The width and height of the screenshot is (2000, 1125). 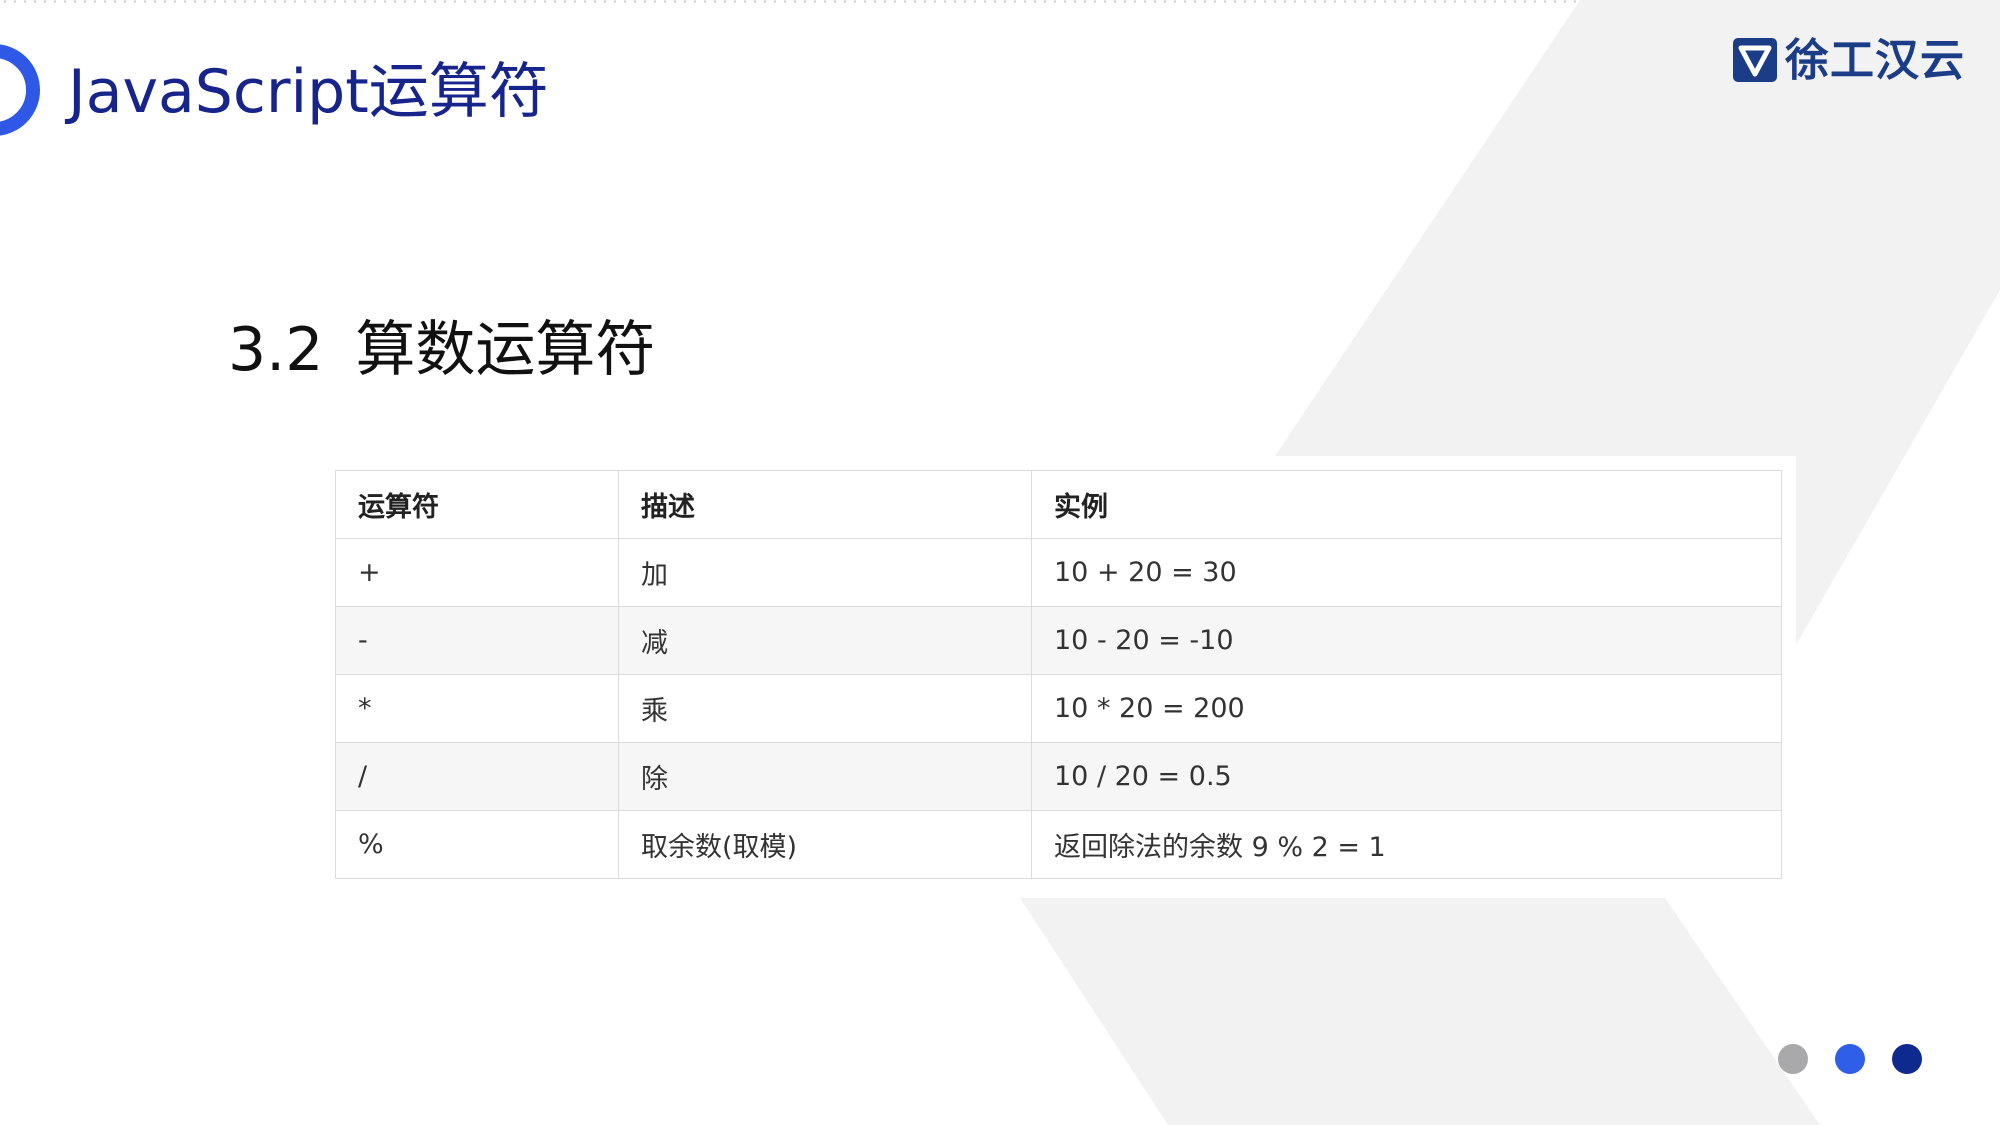 What do you see at coordinates (276, 350) in the screenshot?
I see `section-number: 3.2` at bounding box center [276, 350].